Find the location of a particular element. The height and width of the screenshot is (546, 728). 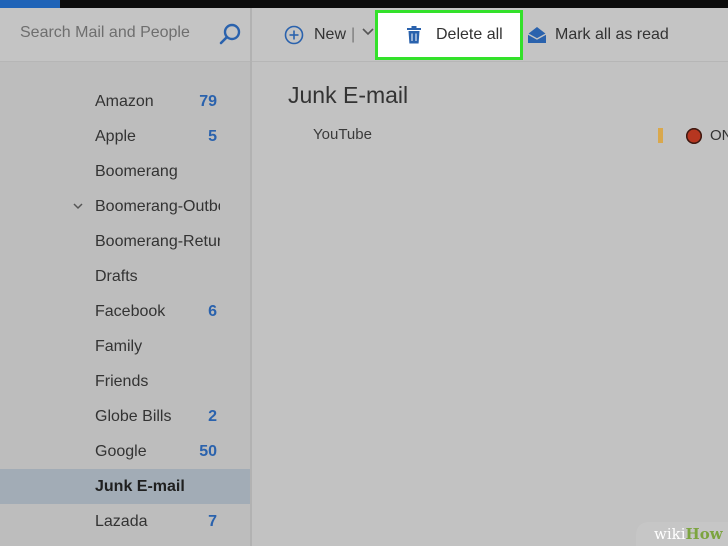

new-button-label: New is located at coordinates (330, 34).